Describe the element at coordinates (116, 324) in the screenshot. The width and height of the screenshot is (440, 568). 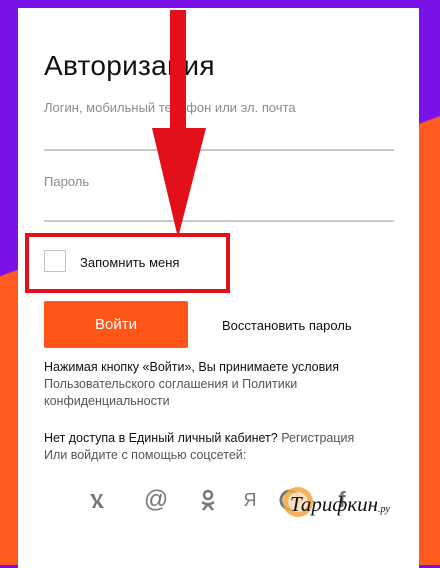
I see `login-button: Войти` at that location.